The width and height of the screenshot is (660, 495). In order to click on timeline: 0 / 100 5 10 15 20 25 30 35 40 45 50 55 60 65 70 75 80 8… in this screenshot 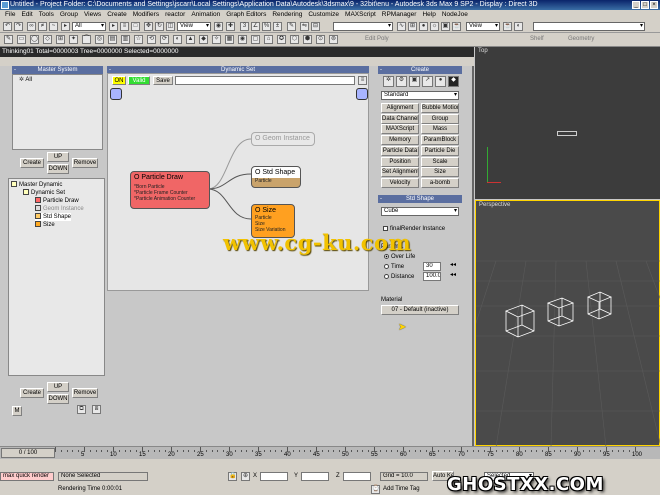, I will do `click(330, 452)`.